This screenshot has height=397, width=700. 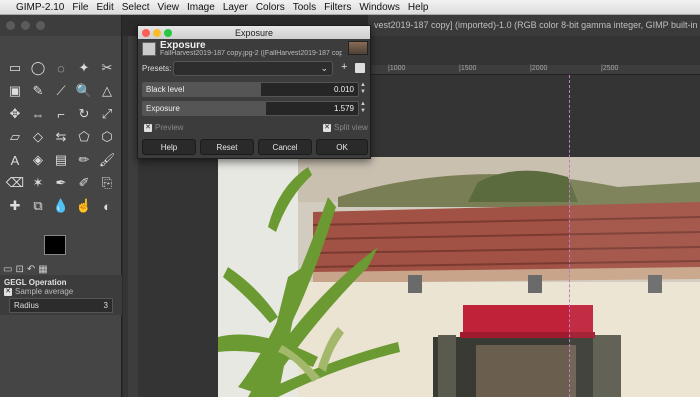 I want to click on gegl-operation-title: GEGL Operation, so click(x=35, y=282).